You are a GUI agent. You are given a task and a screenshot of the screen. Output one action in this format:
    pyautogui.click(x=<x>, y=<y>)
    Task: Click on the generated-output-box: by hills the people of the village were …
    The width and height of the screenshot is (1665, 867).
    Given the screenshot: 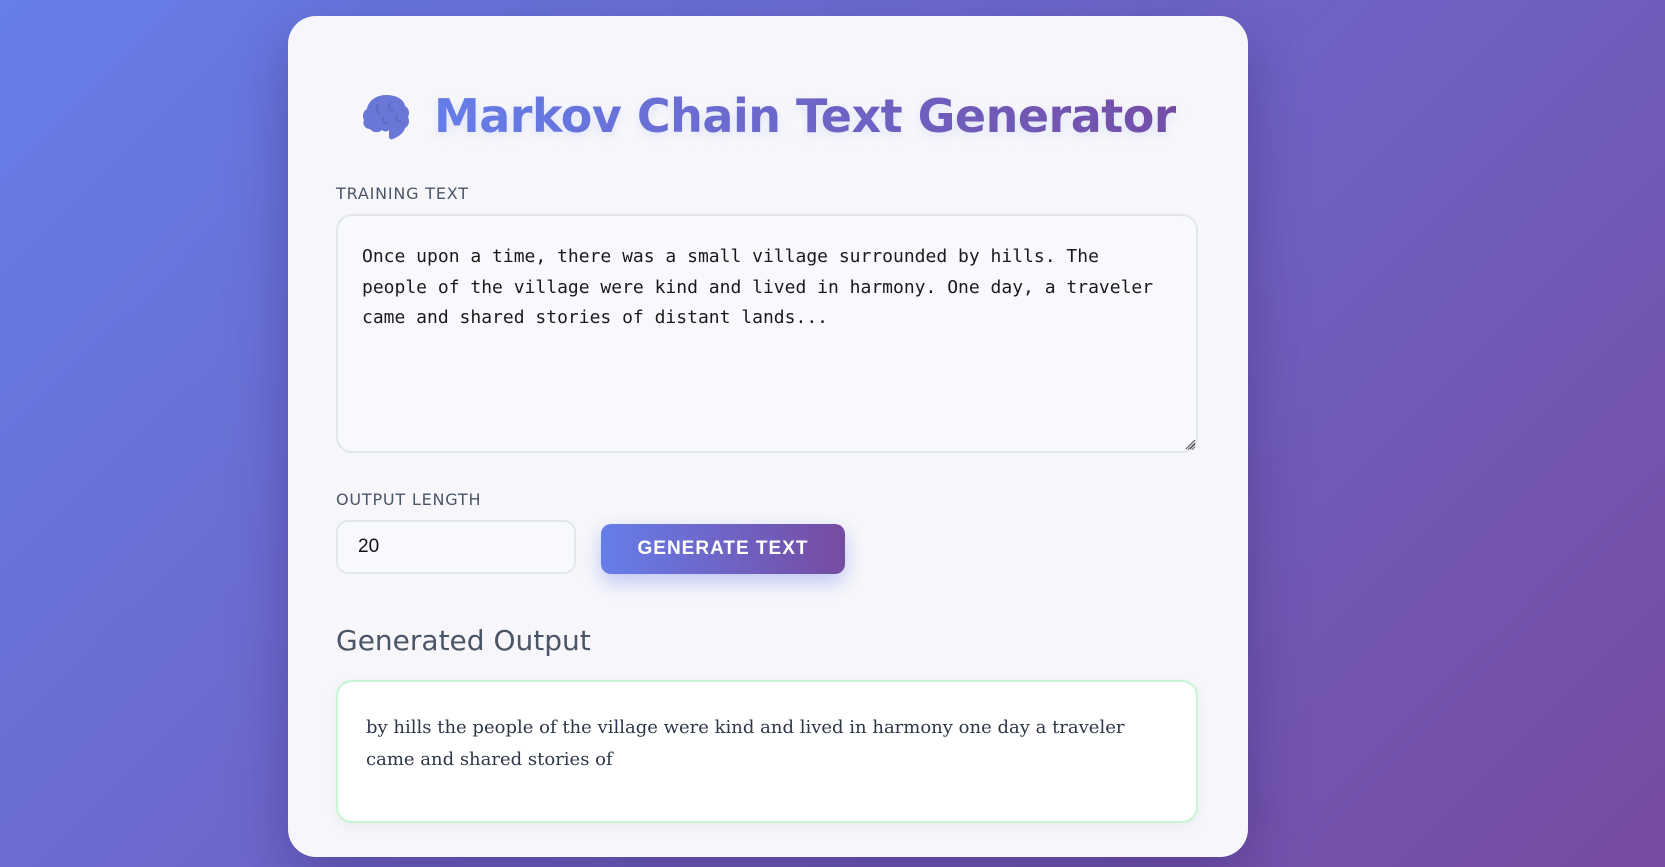 What is the action you would take?
    pyautogui.click(x=767, y=751)
    